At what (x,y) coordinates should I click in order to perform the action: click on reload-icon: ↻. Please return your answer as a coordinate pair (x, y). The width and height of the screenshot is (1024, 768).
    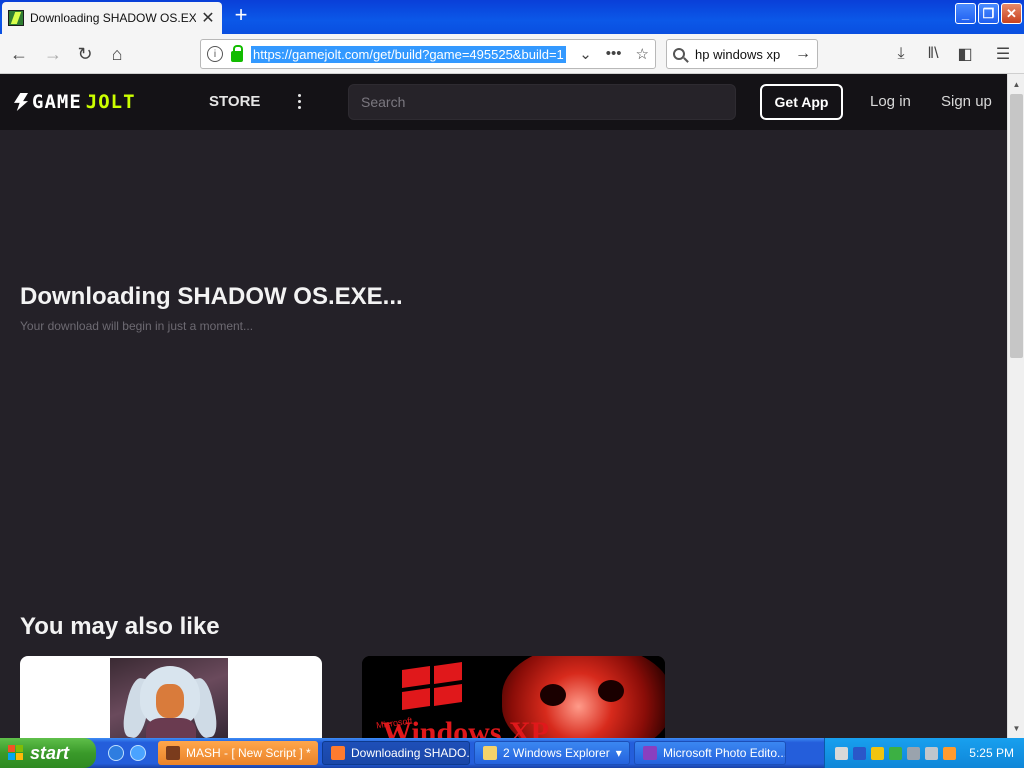
    Looking at the image, I should click on (85, 53).